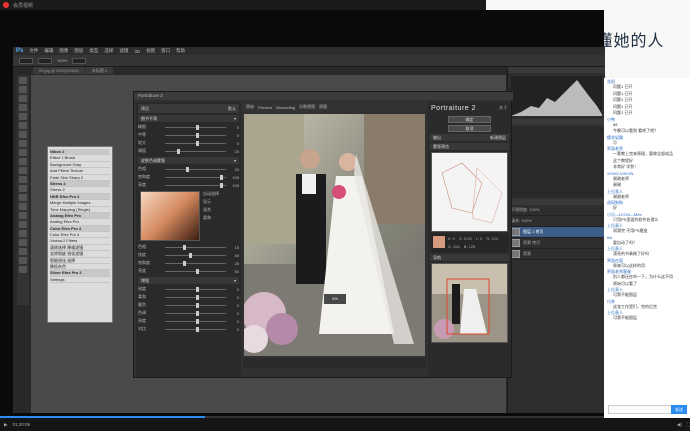 This screenshot has width=690, height=431. I want to click on menu-file: 文件, so click(33, 51).